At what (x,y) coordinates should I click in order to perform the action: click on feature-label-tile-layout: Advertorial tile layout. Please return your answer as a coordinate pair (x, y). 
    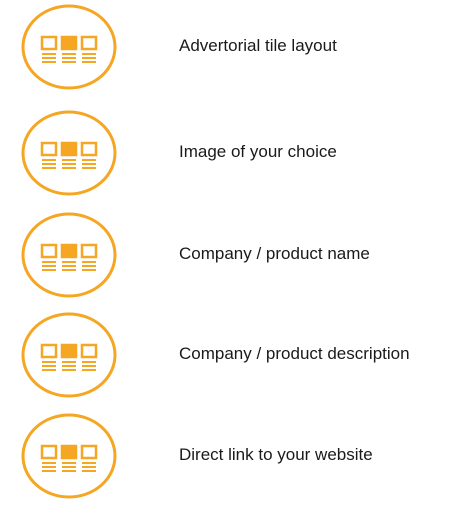
    Looking at the image, I should click on (258, 45).